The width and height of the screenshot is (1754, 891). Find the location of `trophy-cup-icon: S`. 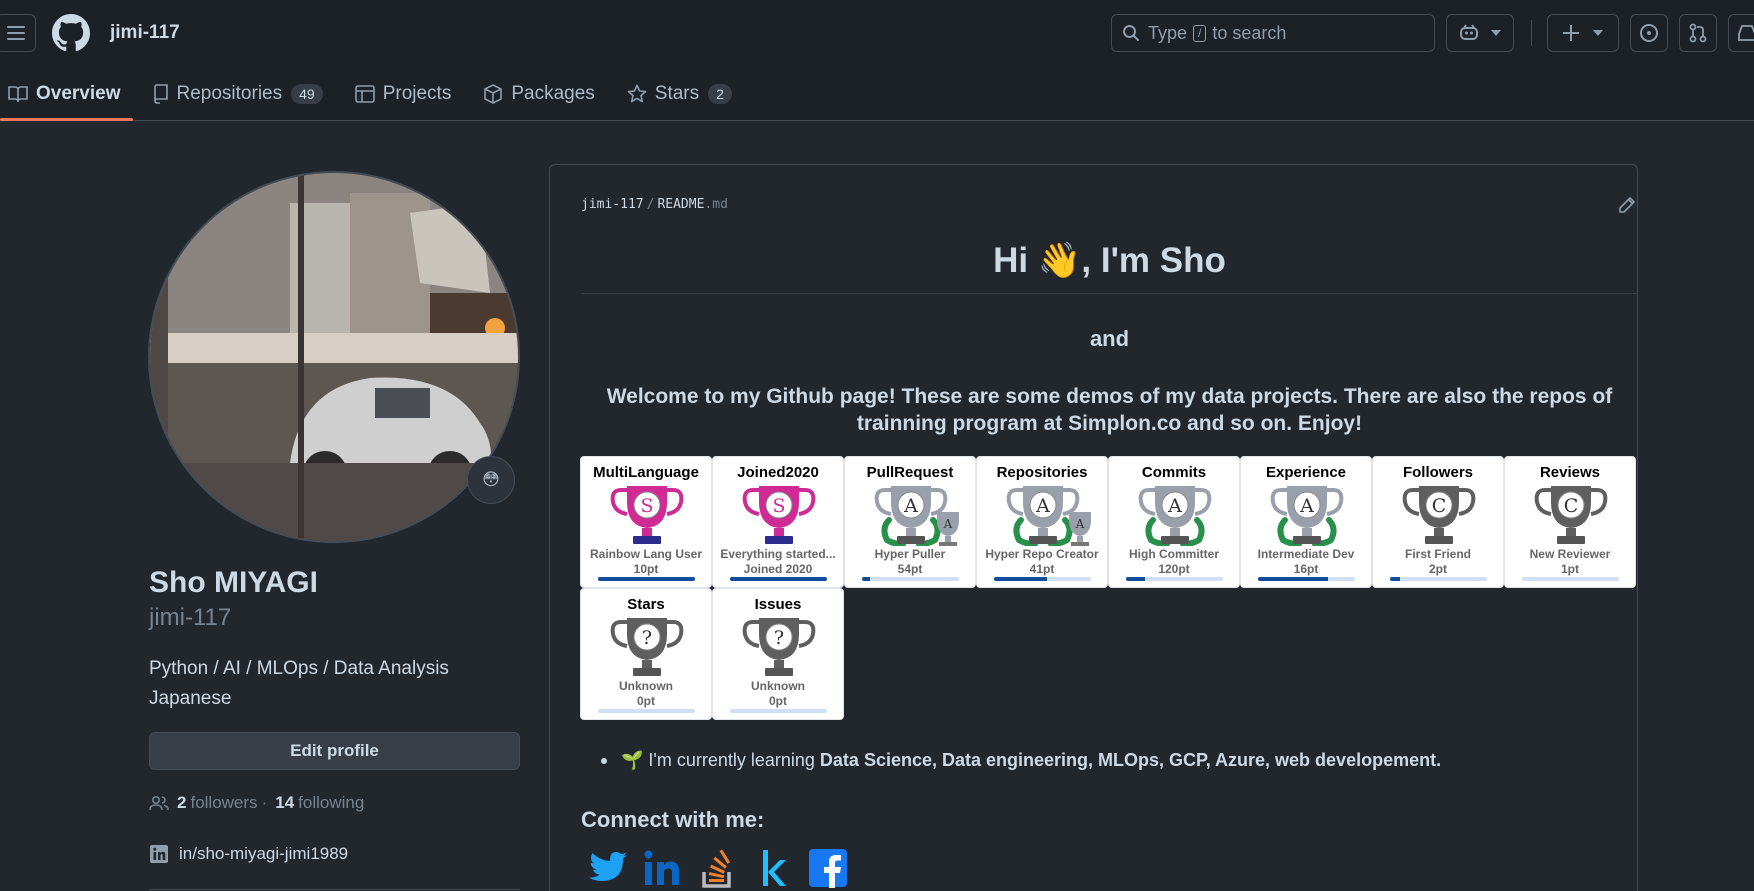

trophy-cup-icon: S is located at coordinates (647, 515).